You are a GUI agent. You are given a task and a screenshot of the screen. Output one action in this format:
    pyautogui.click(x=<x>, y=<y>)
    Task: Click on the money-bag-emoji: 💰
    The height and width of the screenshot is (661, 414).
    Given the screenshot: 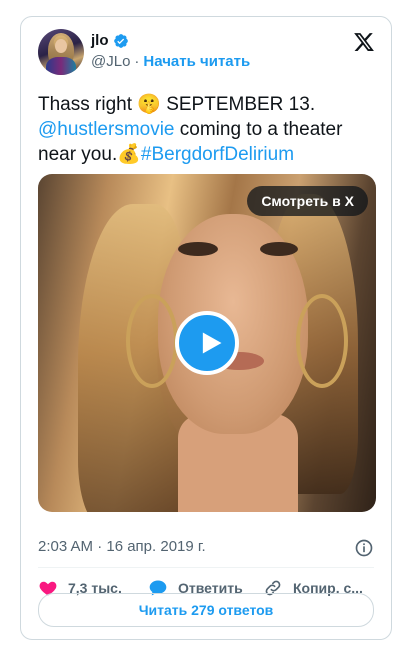 What is the action you would take?
    pyautogui.click(x=129, y=154)
    